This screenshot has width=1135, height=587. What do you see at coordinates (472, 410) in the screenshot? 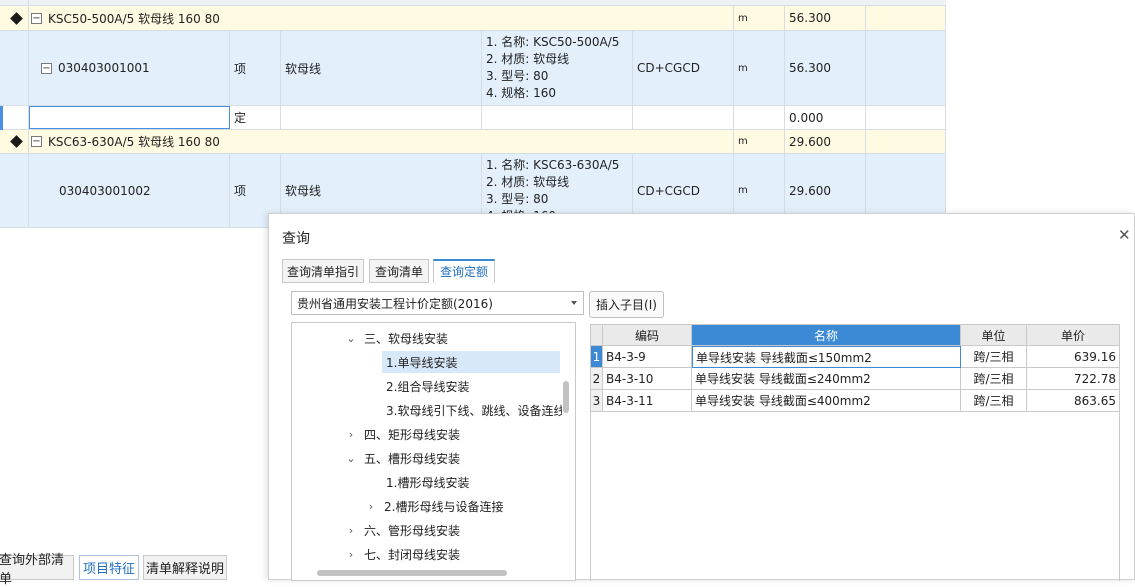
I see `tree-node: 3.软母线引下线、跳线、设备连线` at bounding box center [472, 410].